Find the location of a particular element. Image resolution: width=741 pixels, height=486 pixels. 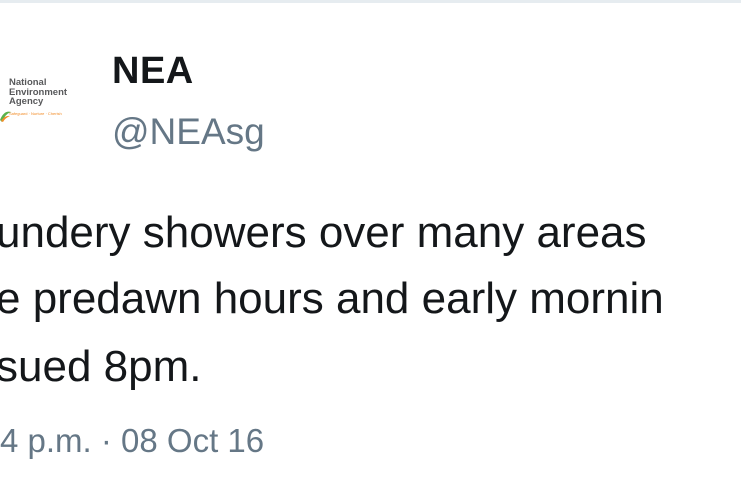

logo-line-3: Agency is located at coordinates (26, 101).